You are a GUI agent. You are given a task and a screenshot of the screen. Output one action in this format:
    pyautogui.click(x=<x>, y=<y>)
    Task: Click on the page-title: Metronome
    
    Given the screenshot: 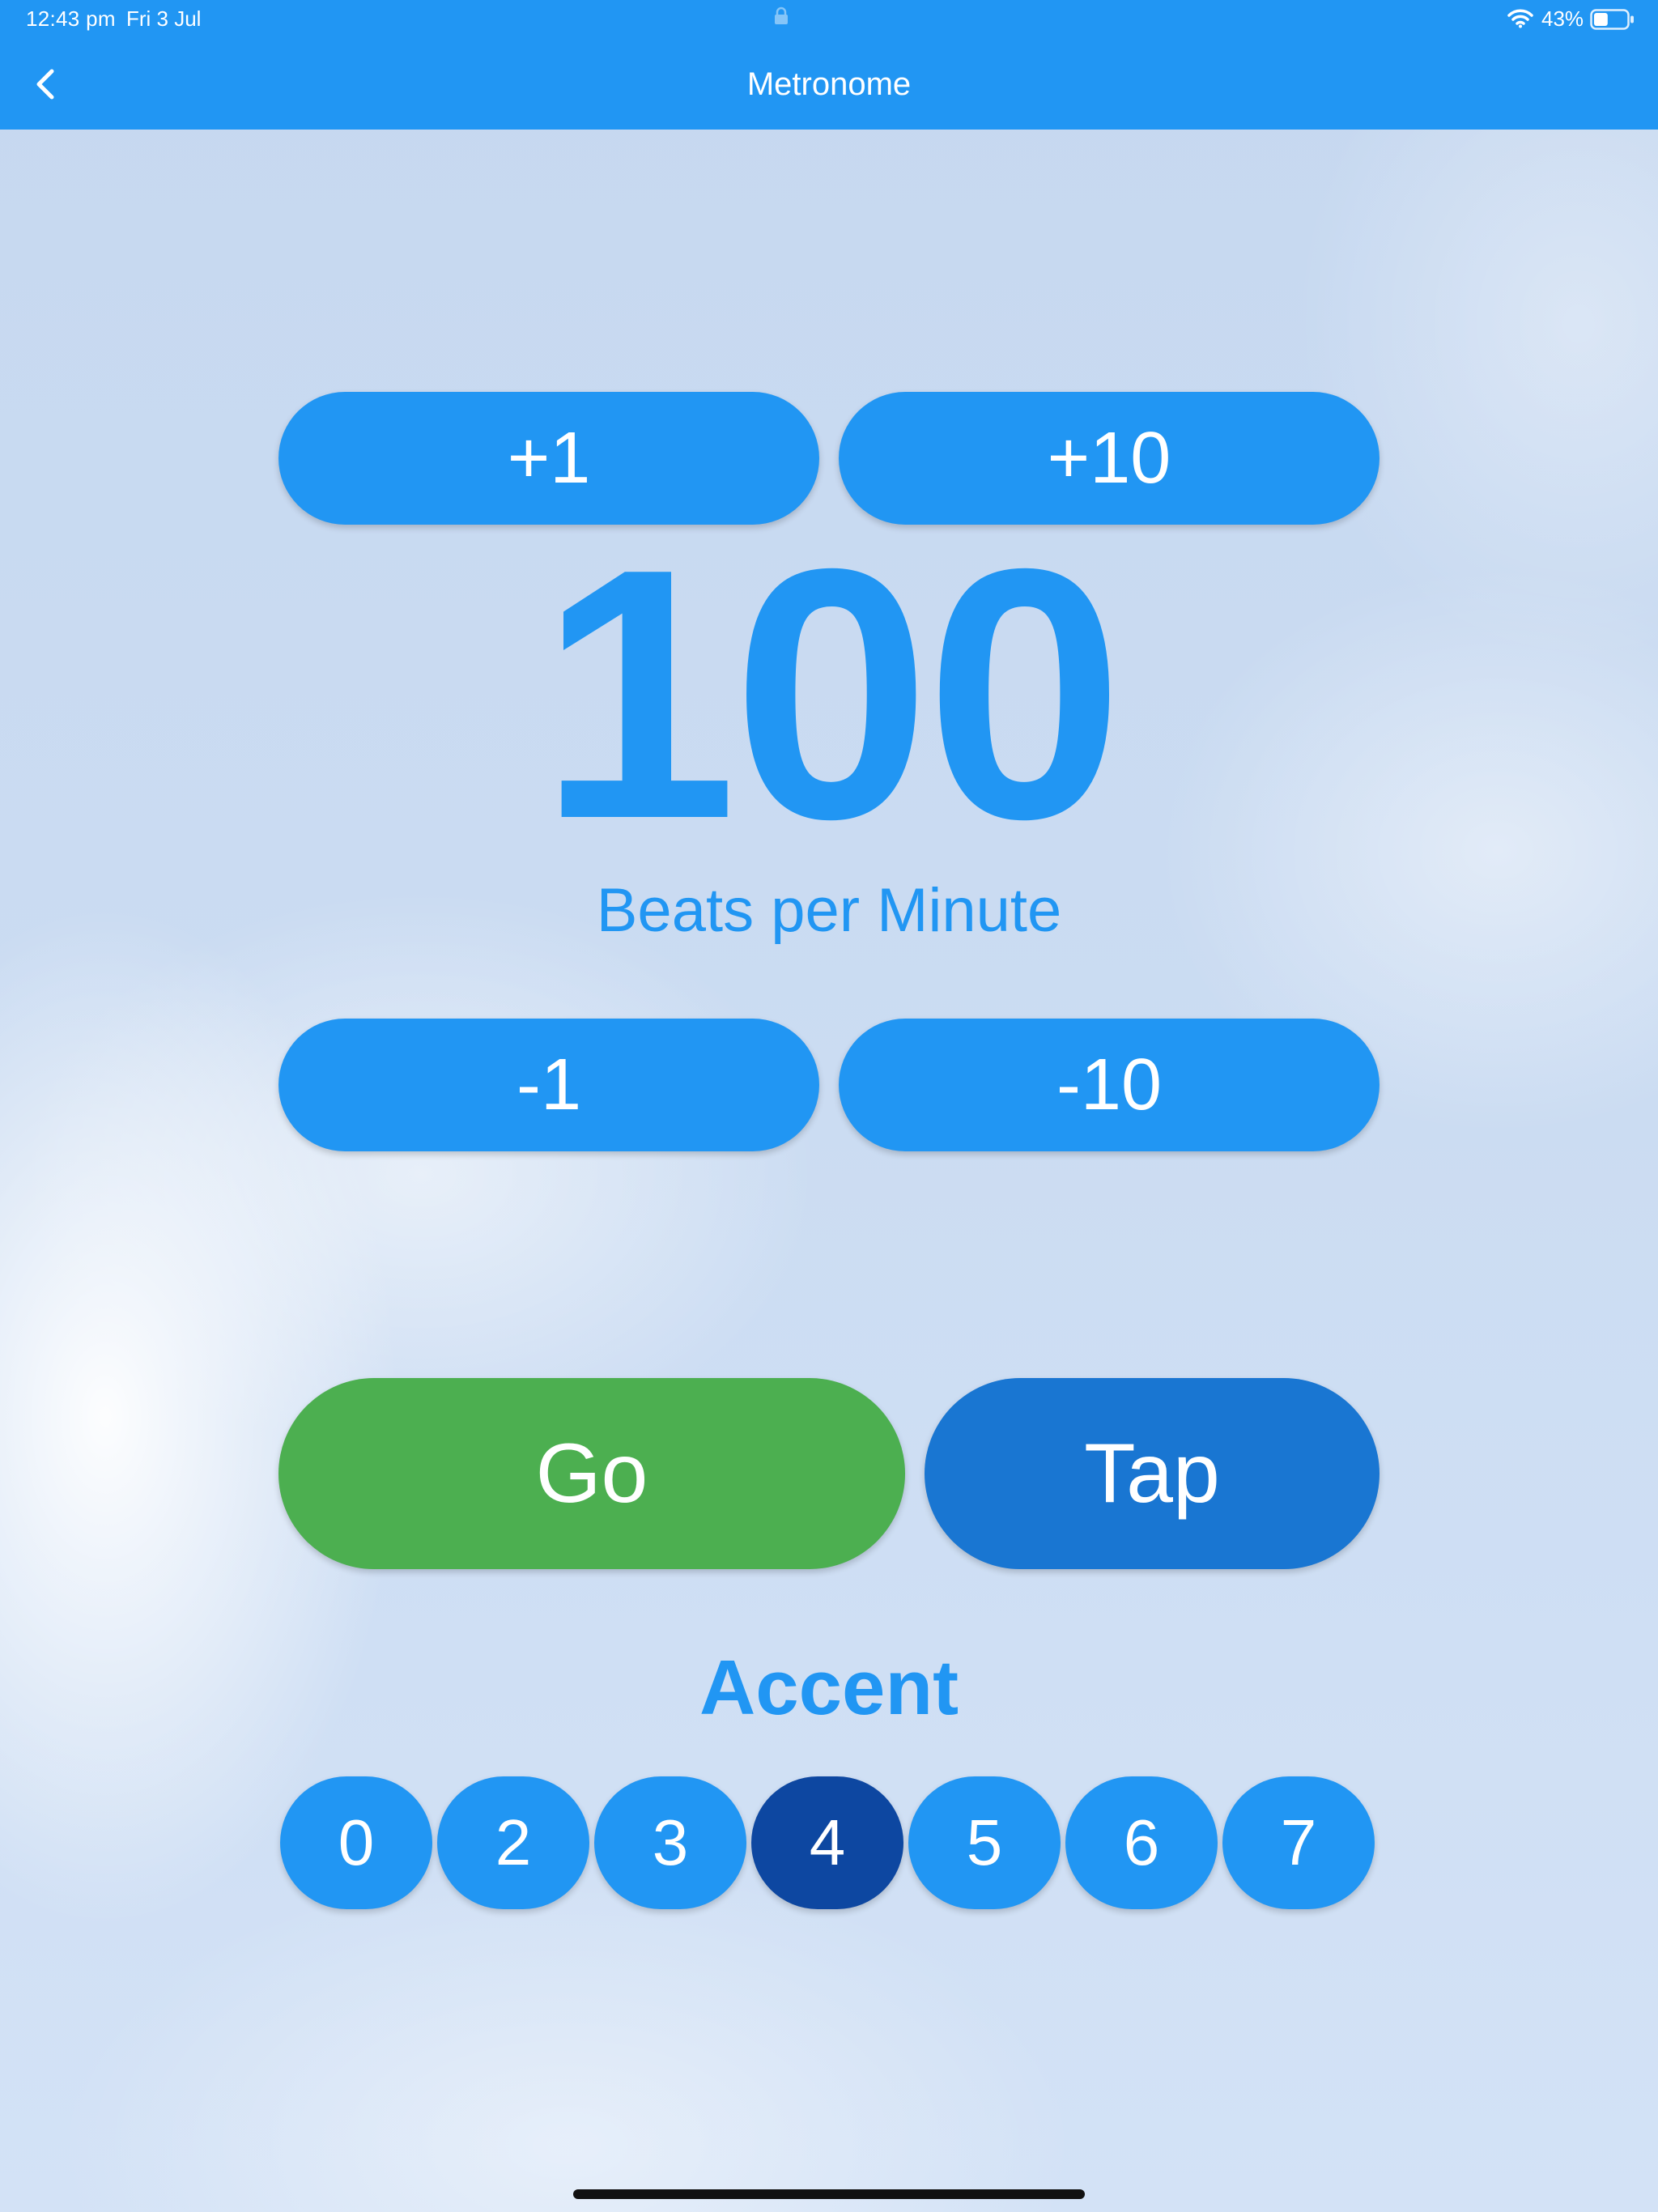 What is the action you would take?
    pyautogui.click(x=829, y=84)
    